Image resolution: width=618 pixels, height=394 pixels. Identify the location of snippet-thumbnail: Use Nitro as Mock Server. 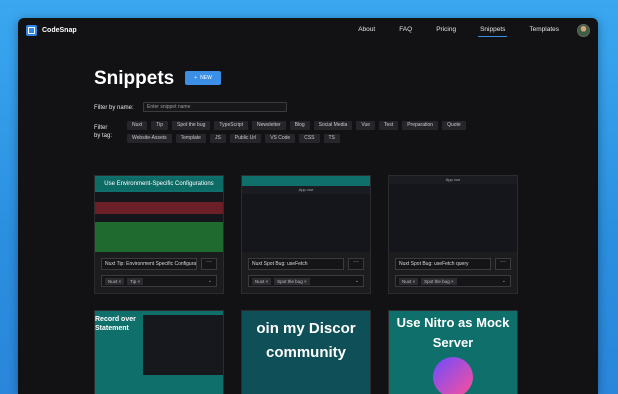
(453, 352).